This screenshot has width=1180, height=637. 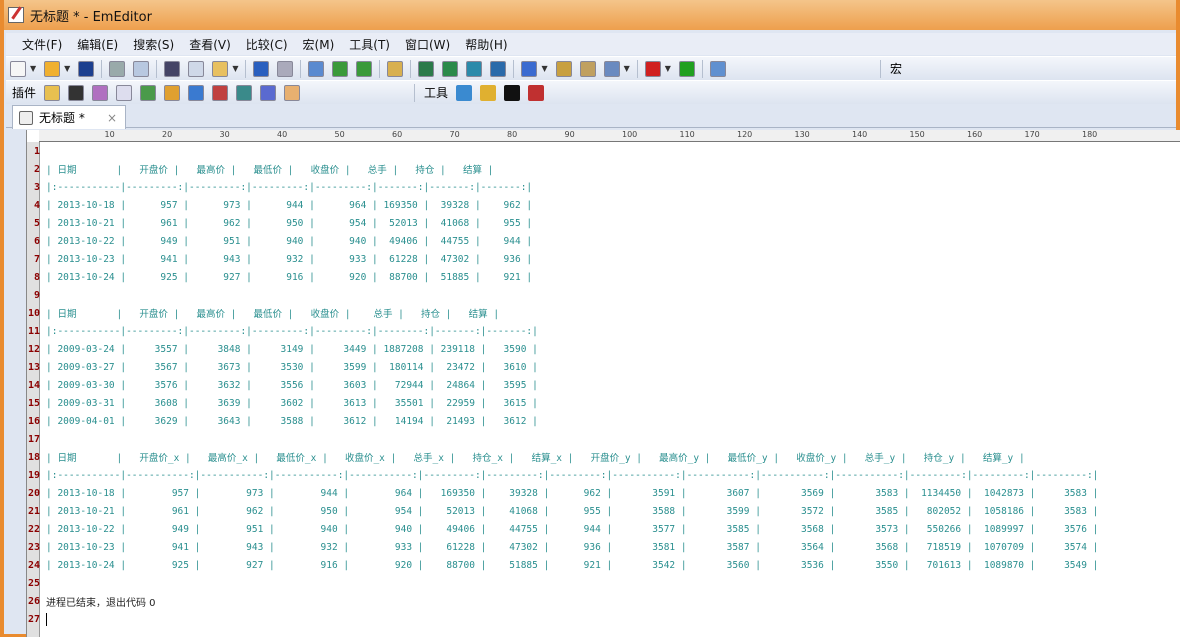 What do you see at coordinates (880, 68) in the screenshot?
I see `toolbar-separator` at bounding box center [880, 68].